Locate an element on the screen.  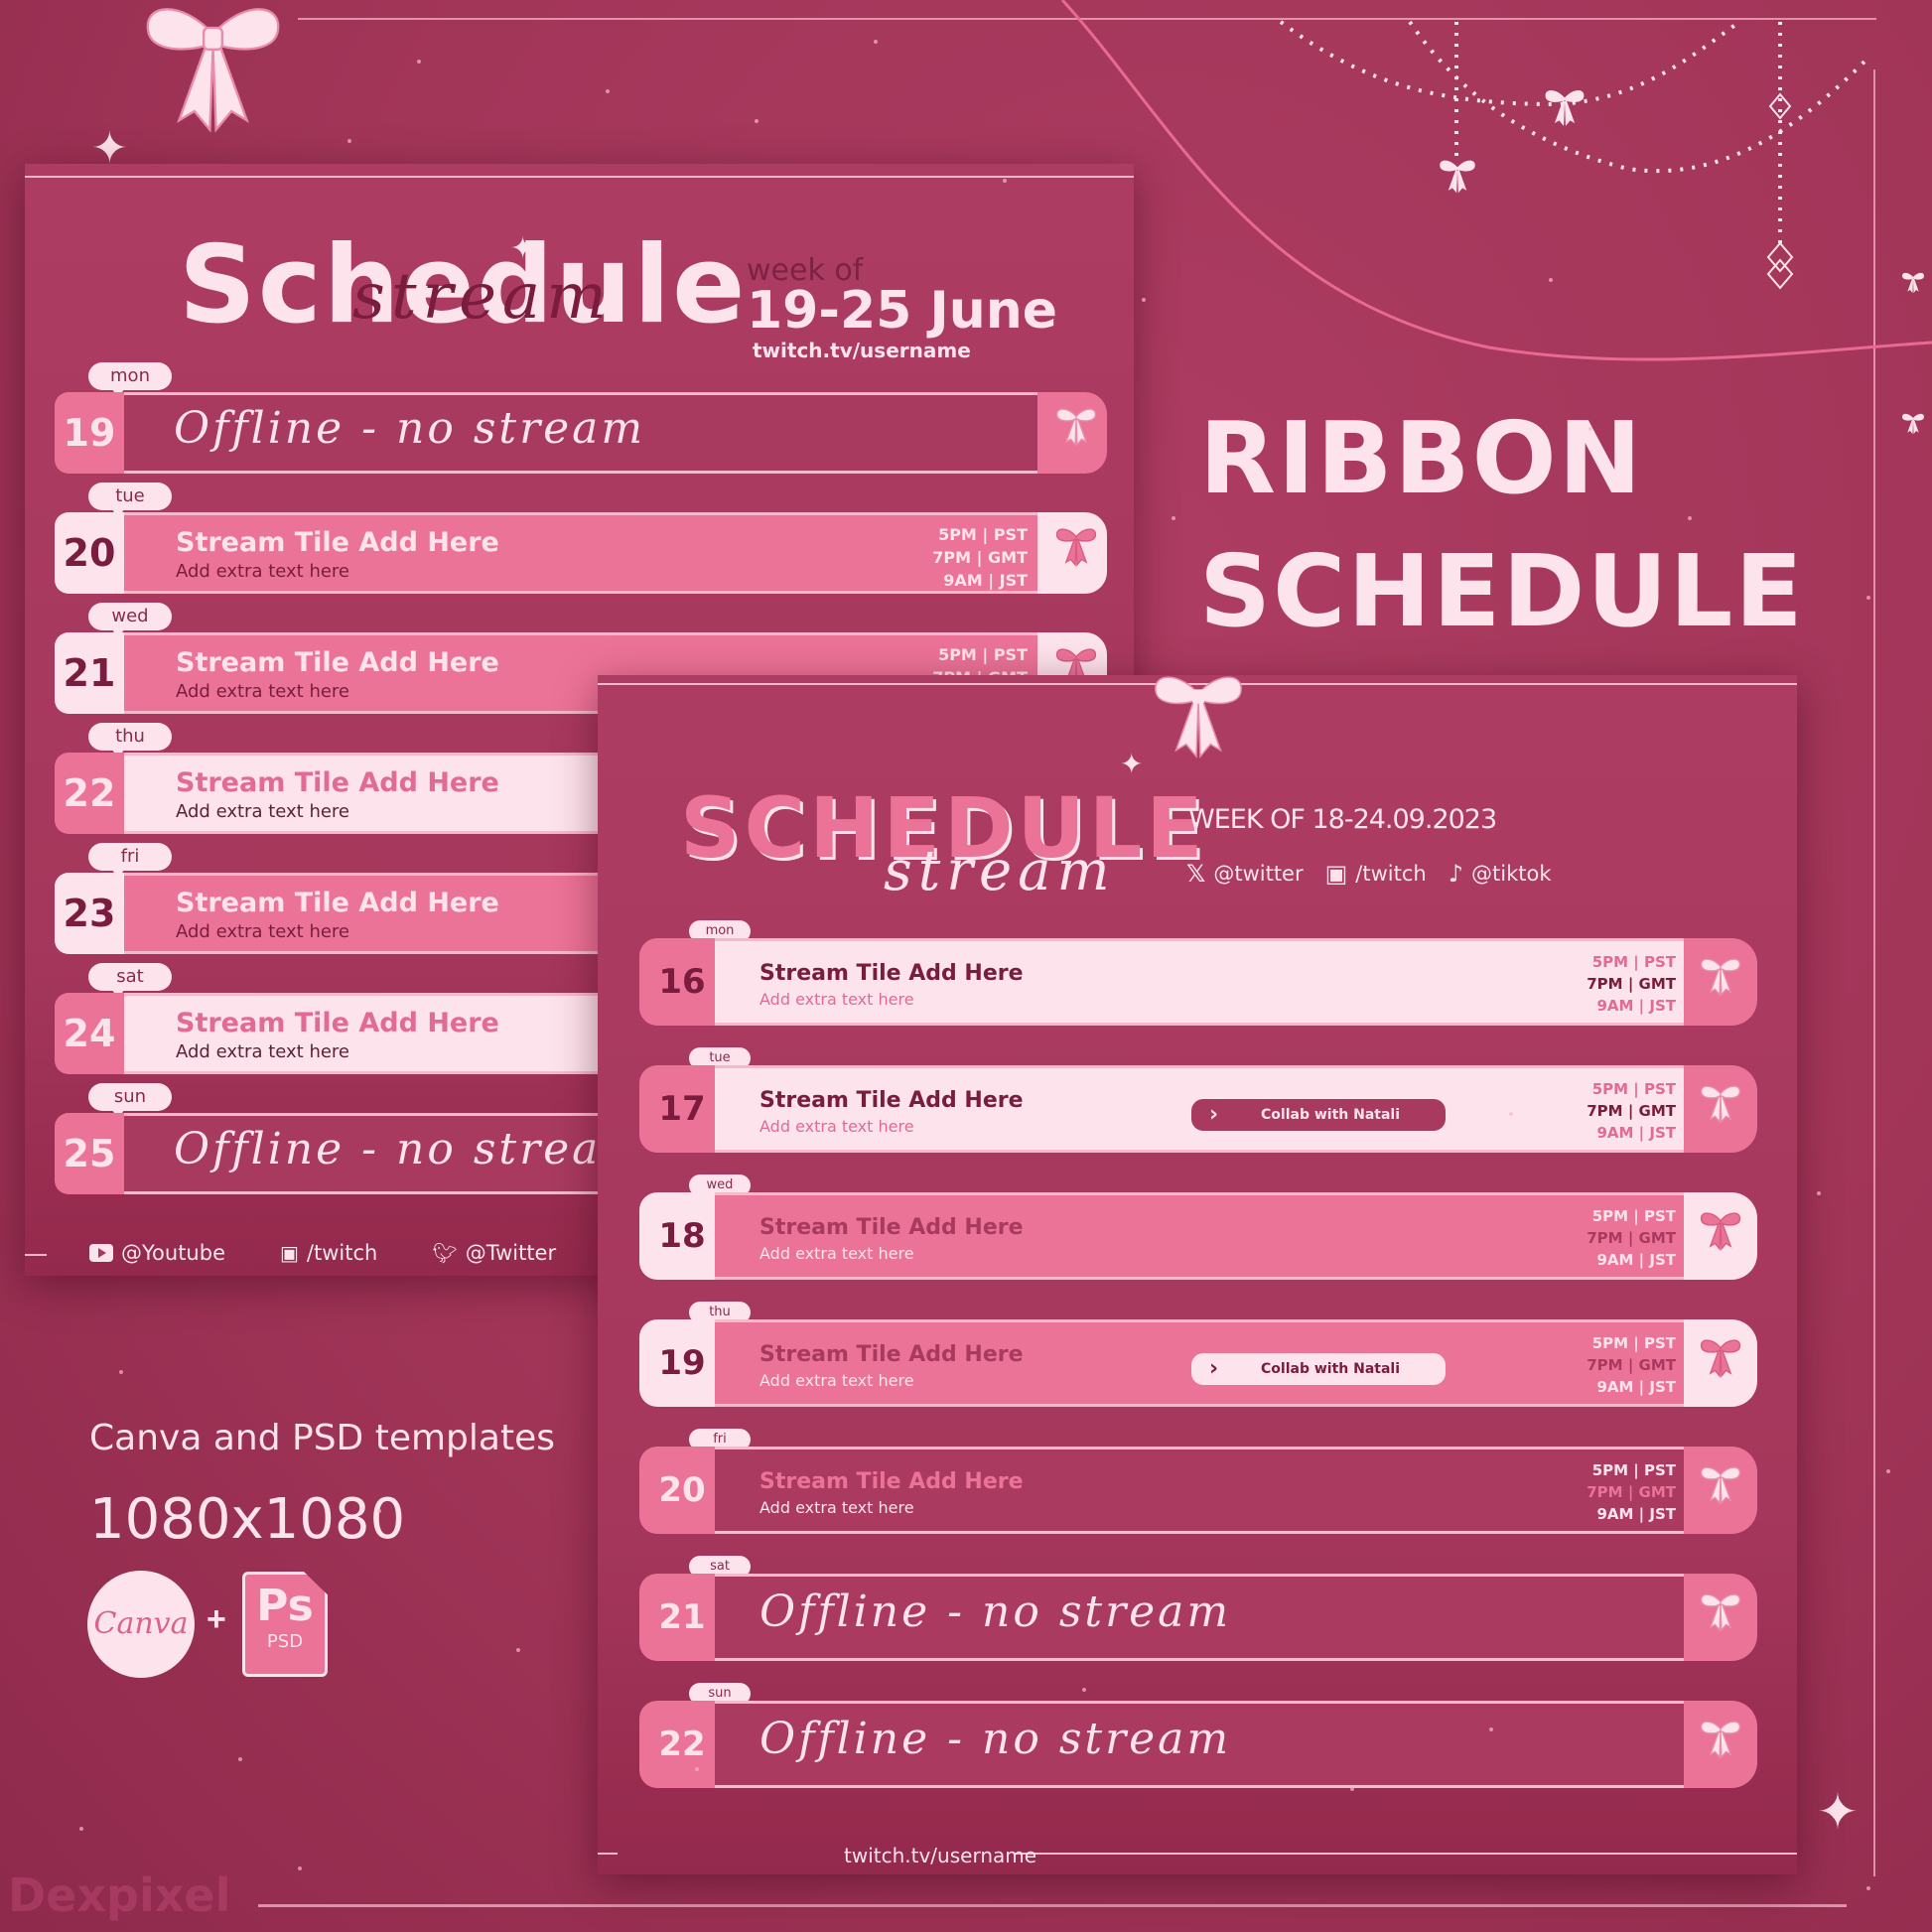
day-number: 17 is located at coordinates (677, 1109).